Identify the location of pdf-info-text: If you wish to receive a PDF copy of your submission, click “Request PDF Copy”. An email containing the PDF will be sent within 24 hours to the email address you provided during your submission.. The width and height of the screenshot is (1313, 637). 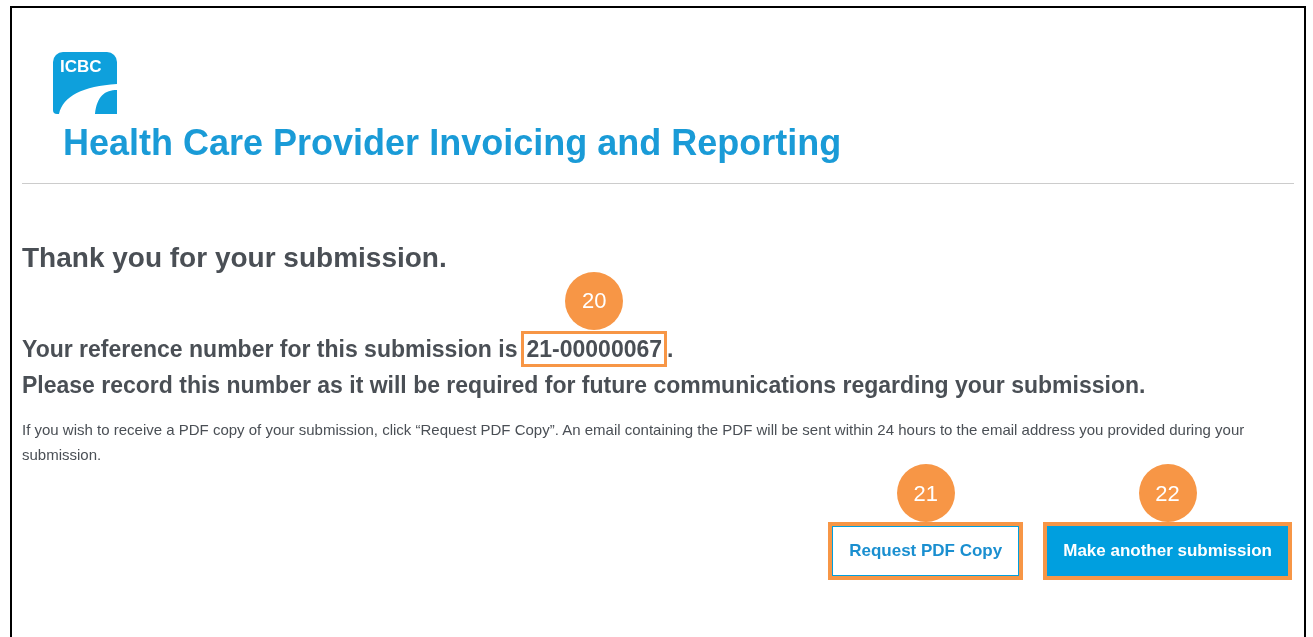
(634, 442).